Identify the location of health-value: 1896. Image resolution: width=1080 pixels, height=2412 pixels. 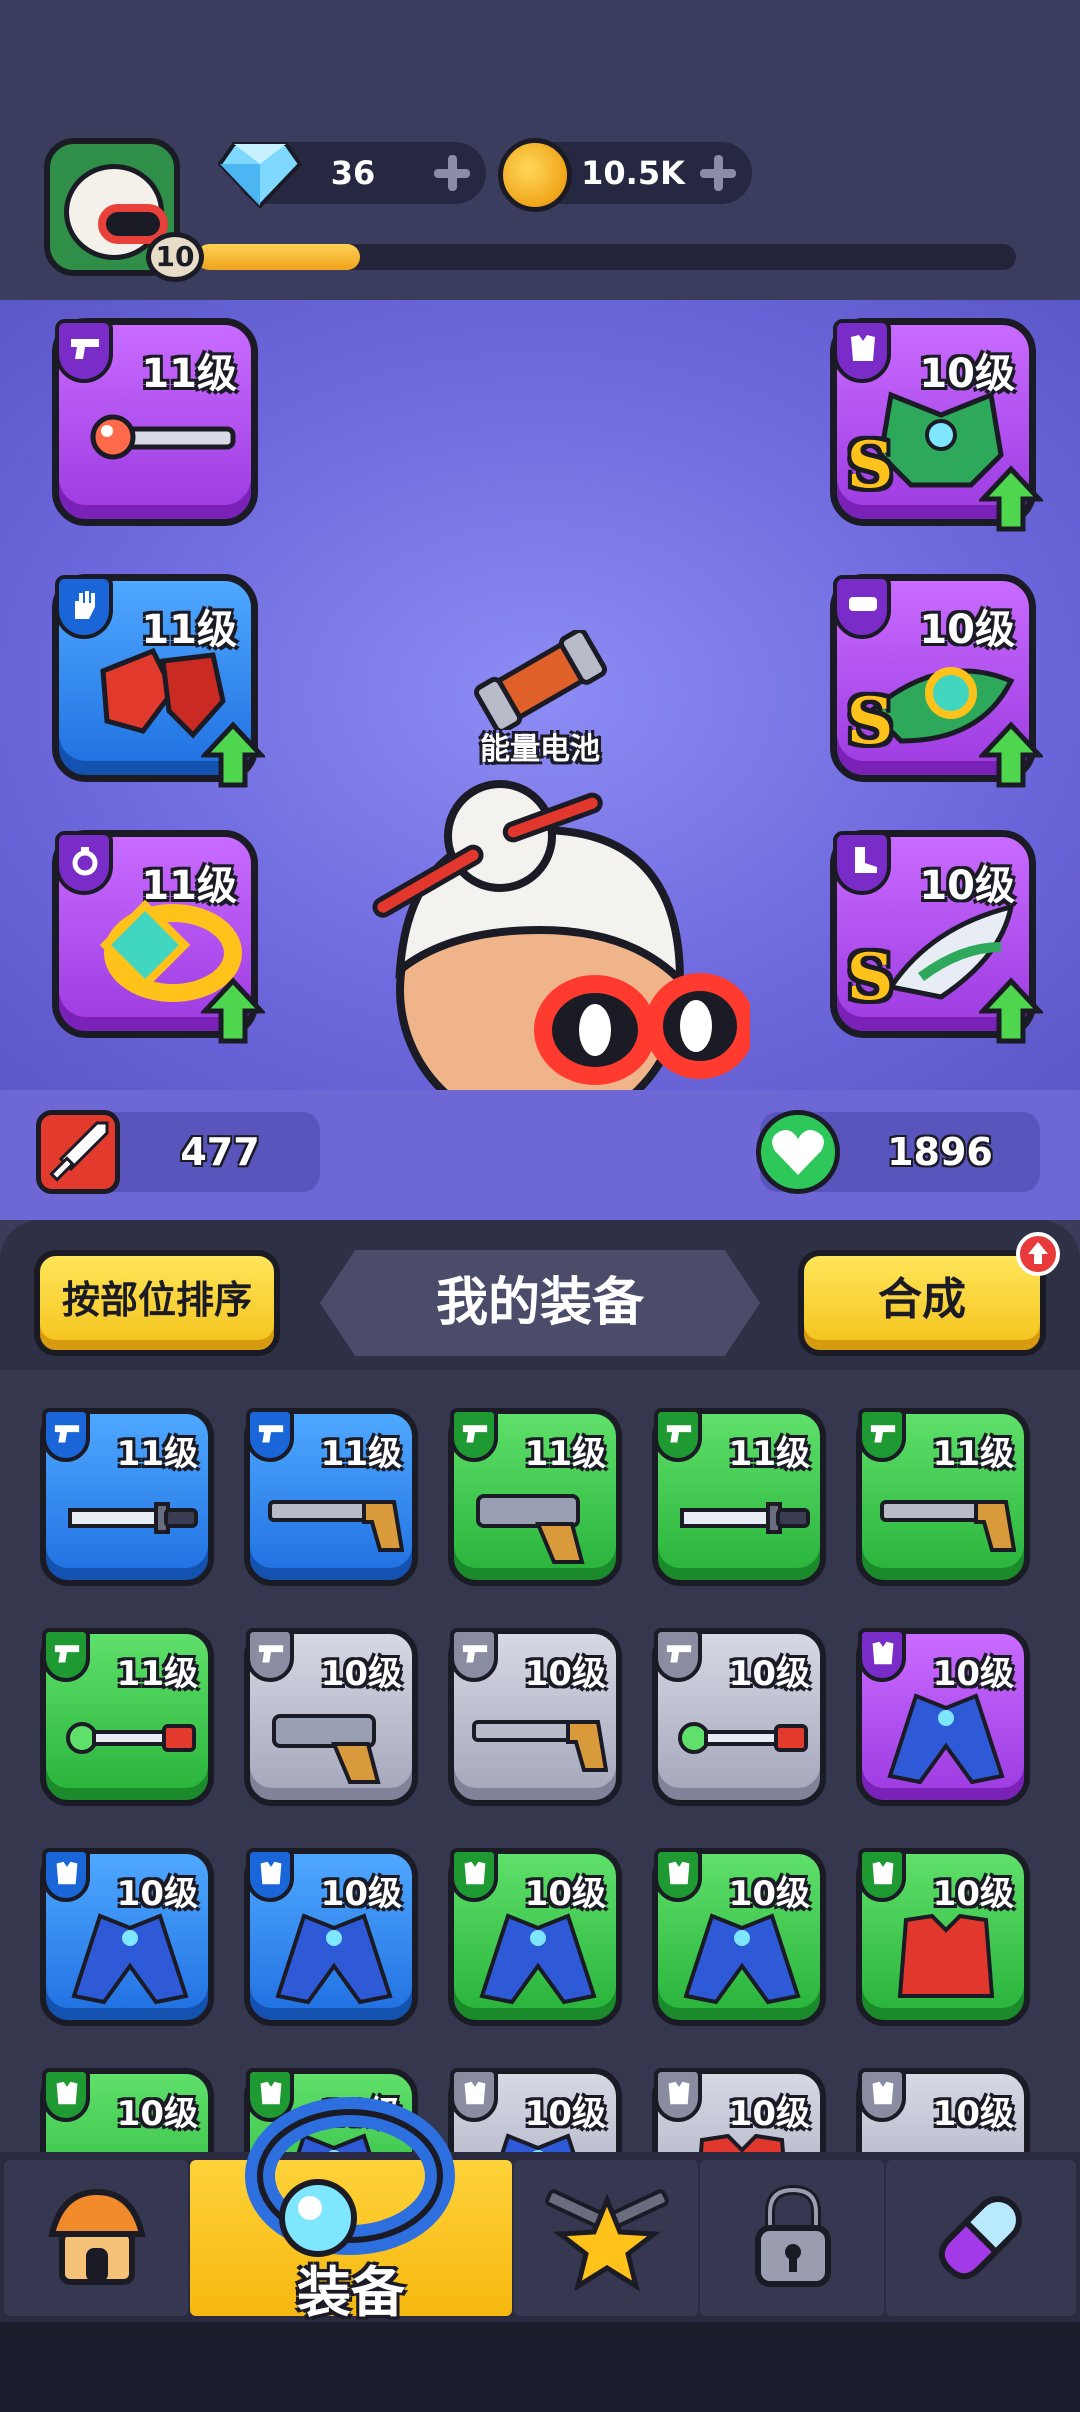
(940, 1152).